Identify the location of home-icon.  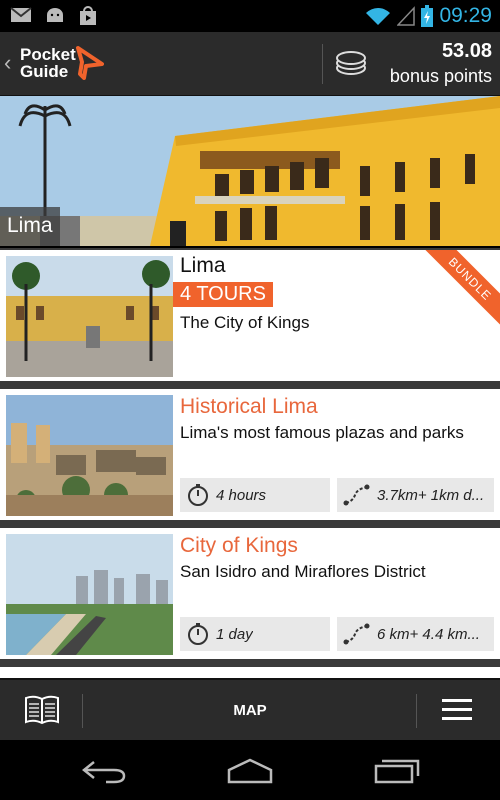
(250, 771).